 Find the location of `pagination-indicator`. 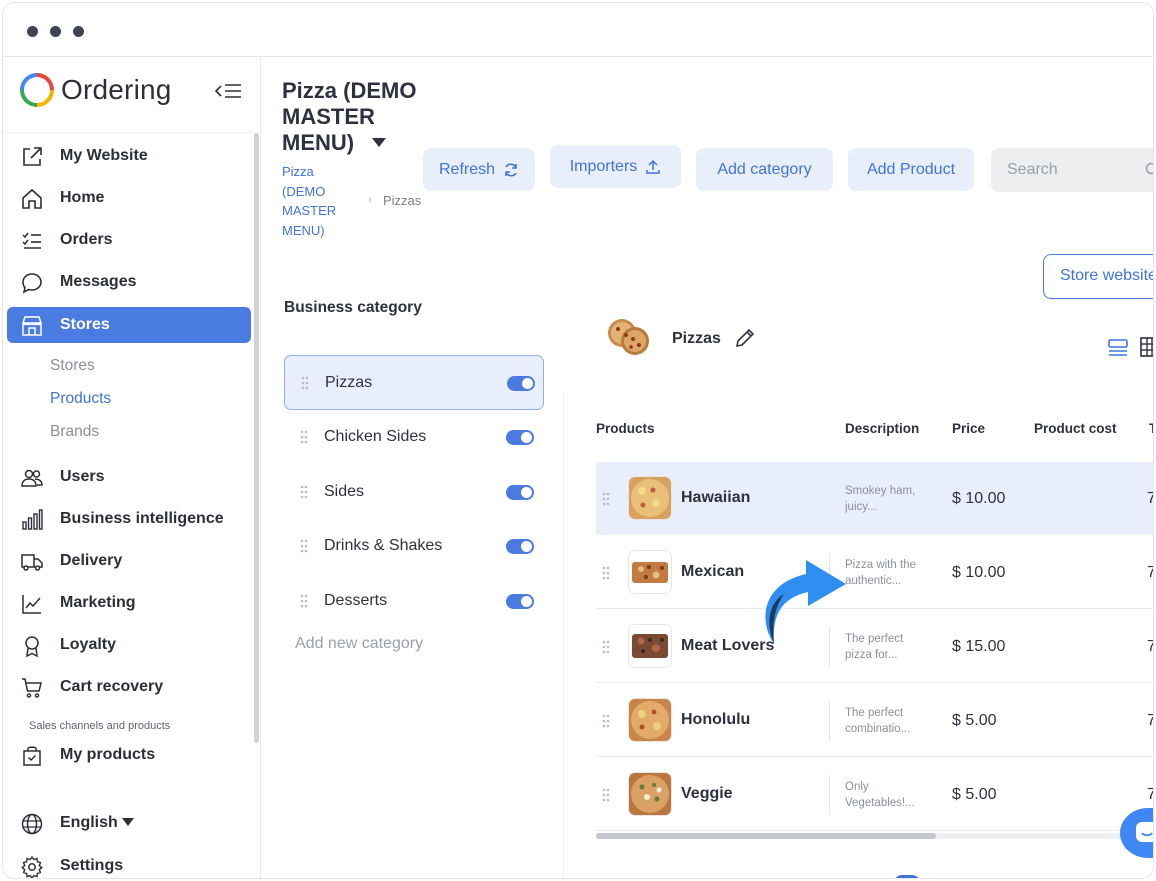

pagination-indicator is located at coordinates (907, 876).